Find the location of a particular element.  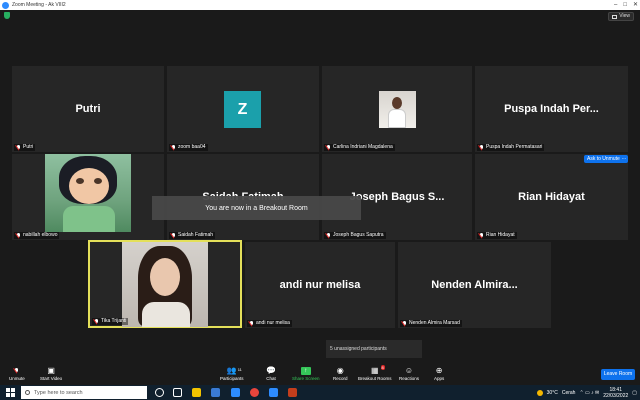

participant-name: Carlina Indriani Magdalena is located at coordinates (363, 147).